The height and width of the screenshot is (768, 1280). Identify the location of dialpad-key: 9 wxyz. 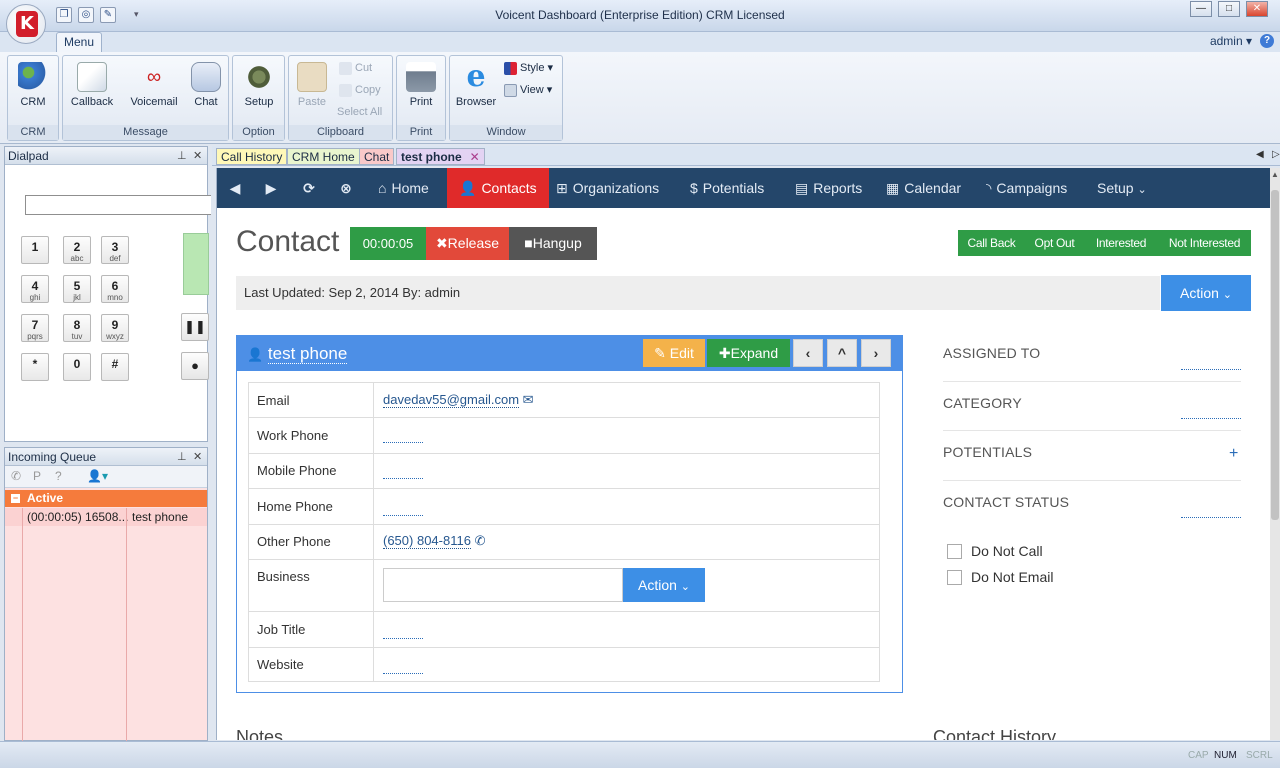
(115, 328).